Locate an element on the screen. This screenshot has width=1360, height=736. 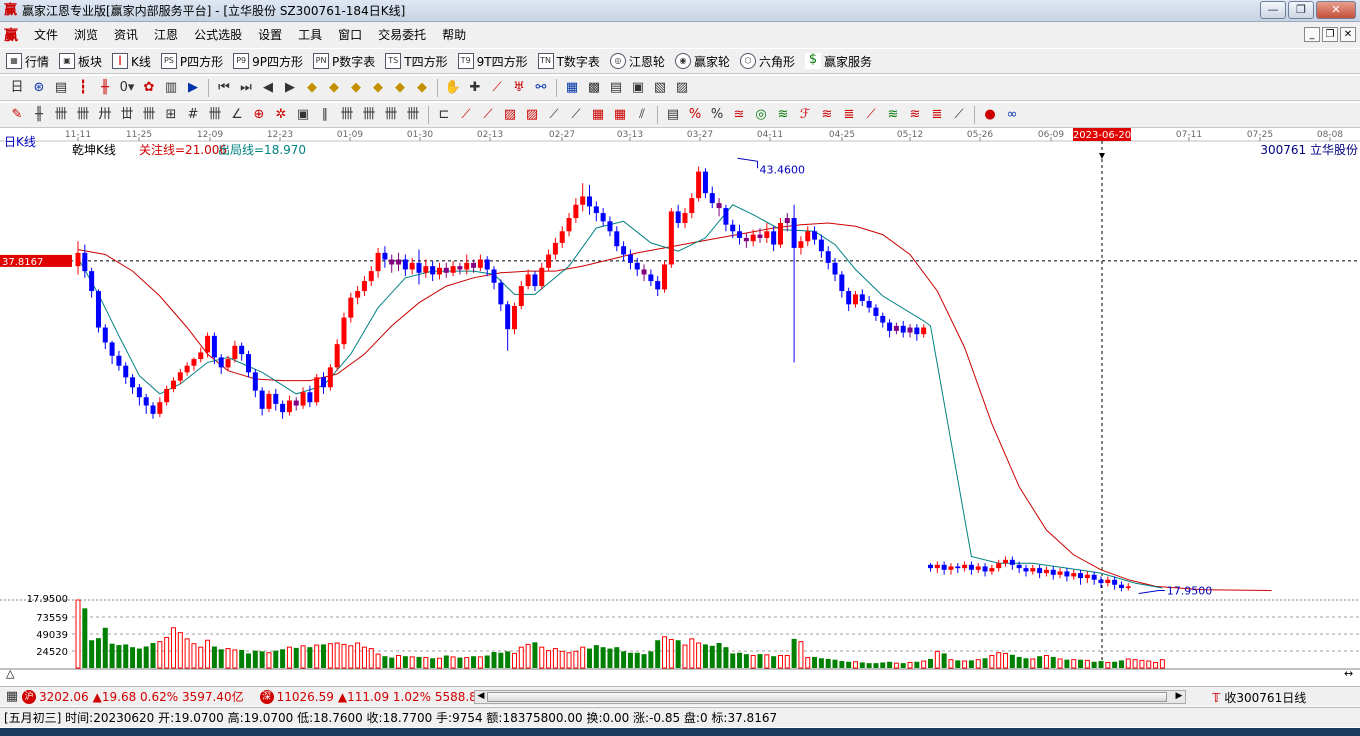
grid-lines-icon: ╫ is located at coordinates (39, 115).